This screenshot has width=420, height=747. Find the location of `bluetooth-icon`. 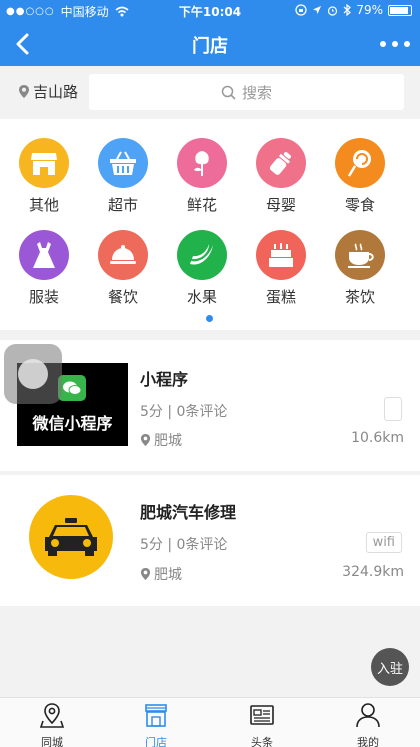

bluetooth-icon is located at coordinates (347, 10).